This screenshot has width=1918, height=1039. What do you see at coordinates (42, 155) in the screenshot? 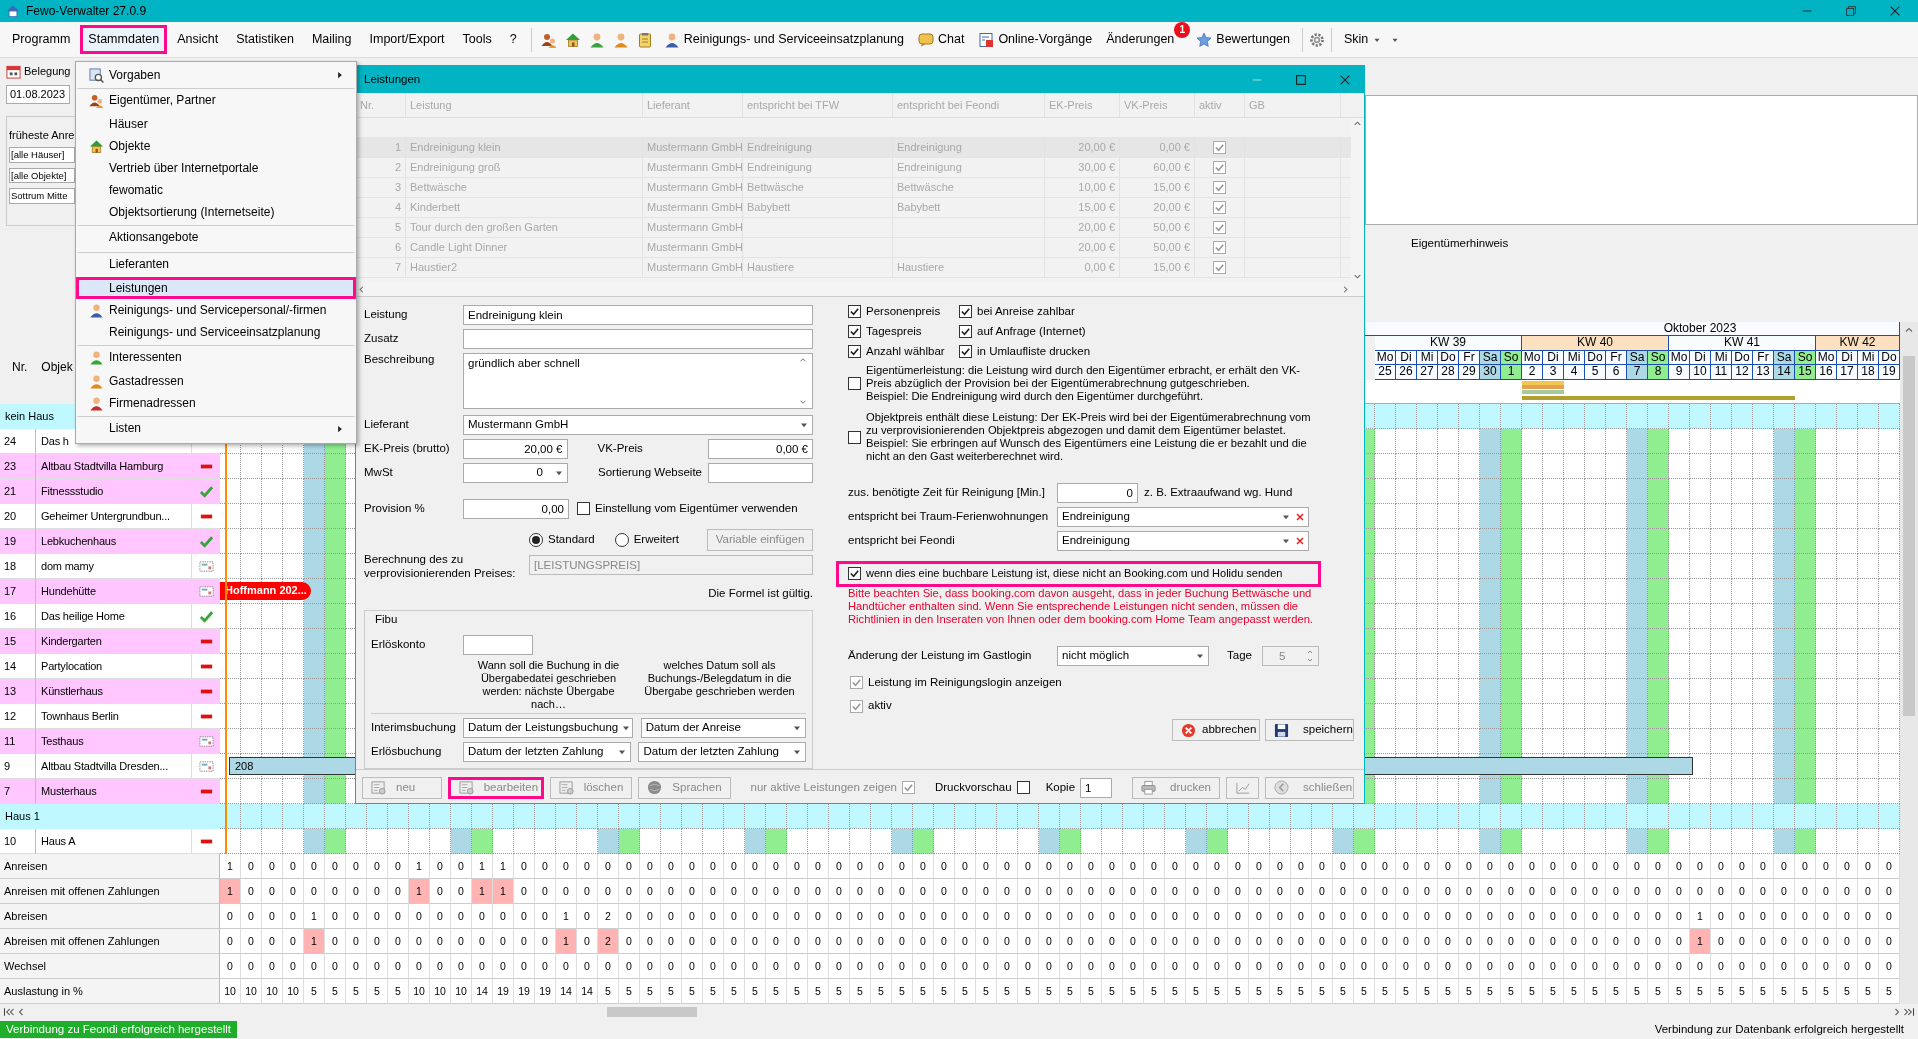
I see `filter-dropdown: [alle Häuser]` at bounding box center [42, 155].